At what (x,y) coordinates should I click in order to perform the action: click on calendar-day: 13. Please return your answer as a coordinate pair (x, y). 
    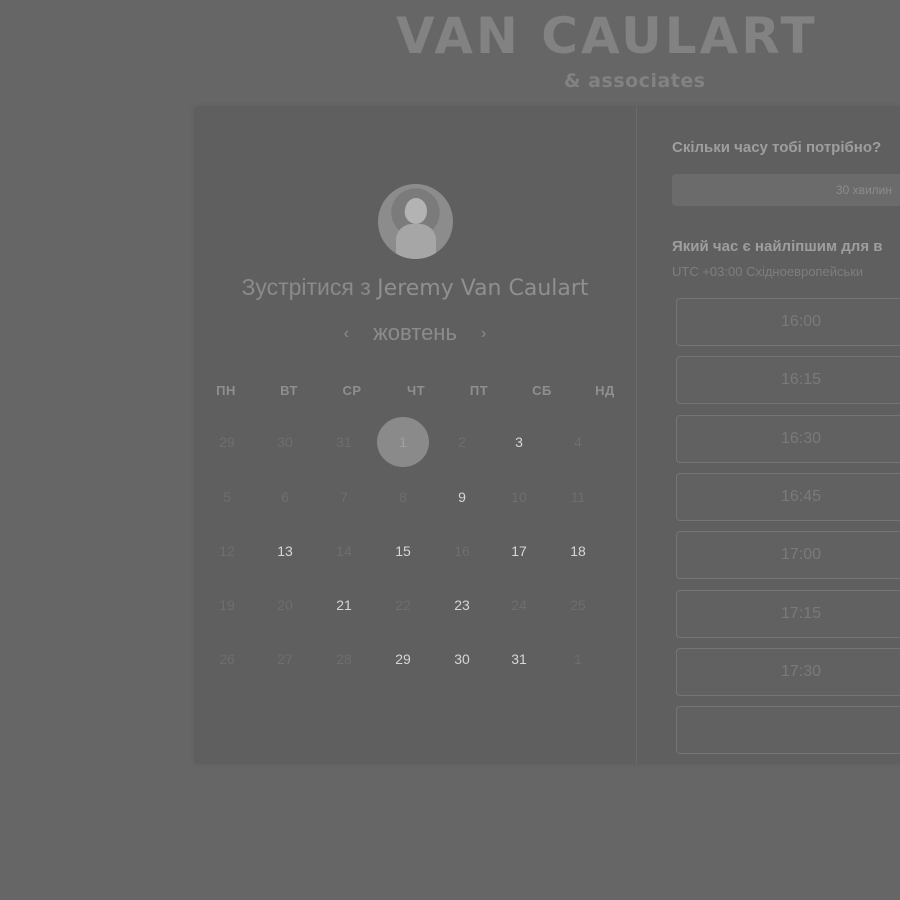
    Looking at the image, I should click on (285, 551).